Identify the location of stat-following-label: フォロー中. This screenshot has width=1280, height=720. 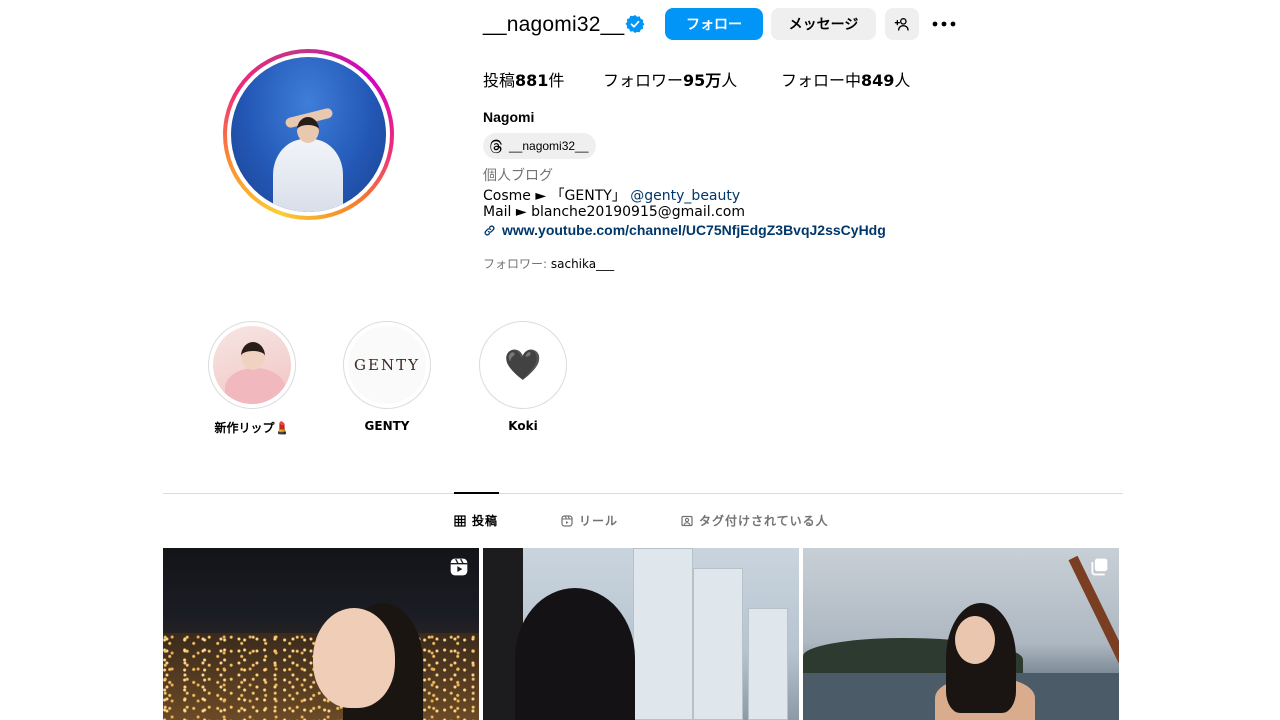
(821, 80).